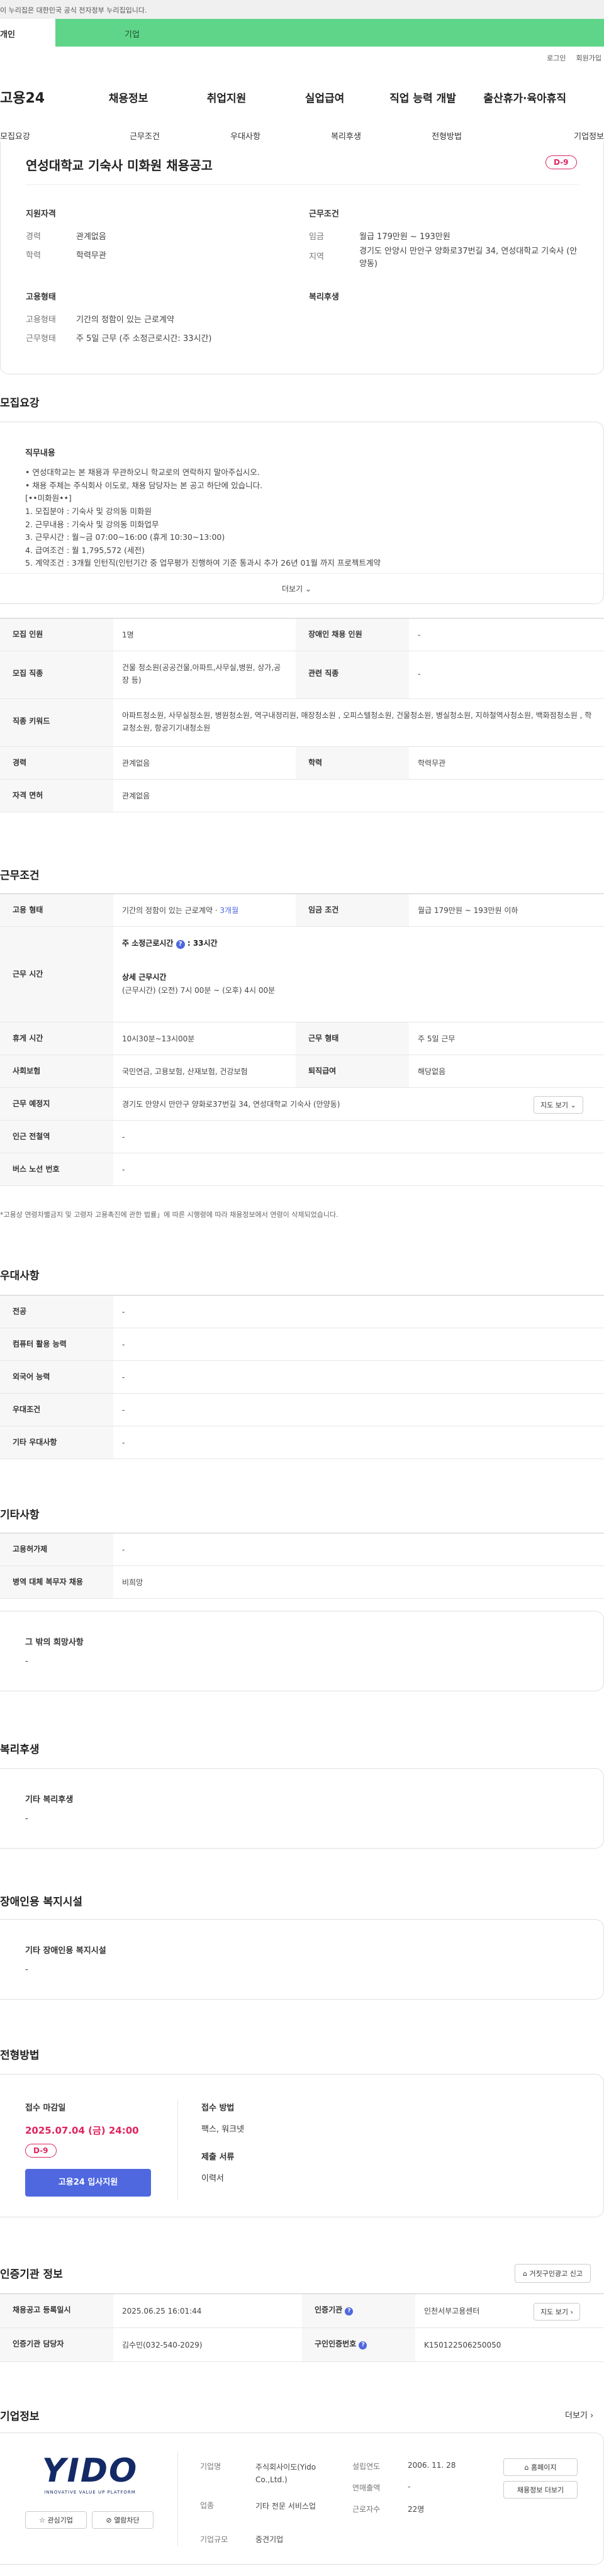 This screenshot has width=604, height=2576. What do you see at coordinates (56, 1169) in the screenshot?
I see `th: 버스 노선 번호` at bounding box center [56, 1169].